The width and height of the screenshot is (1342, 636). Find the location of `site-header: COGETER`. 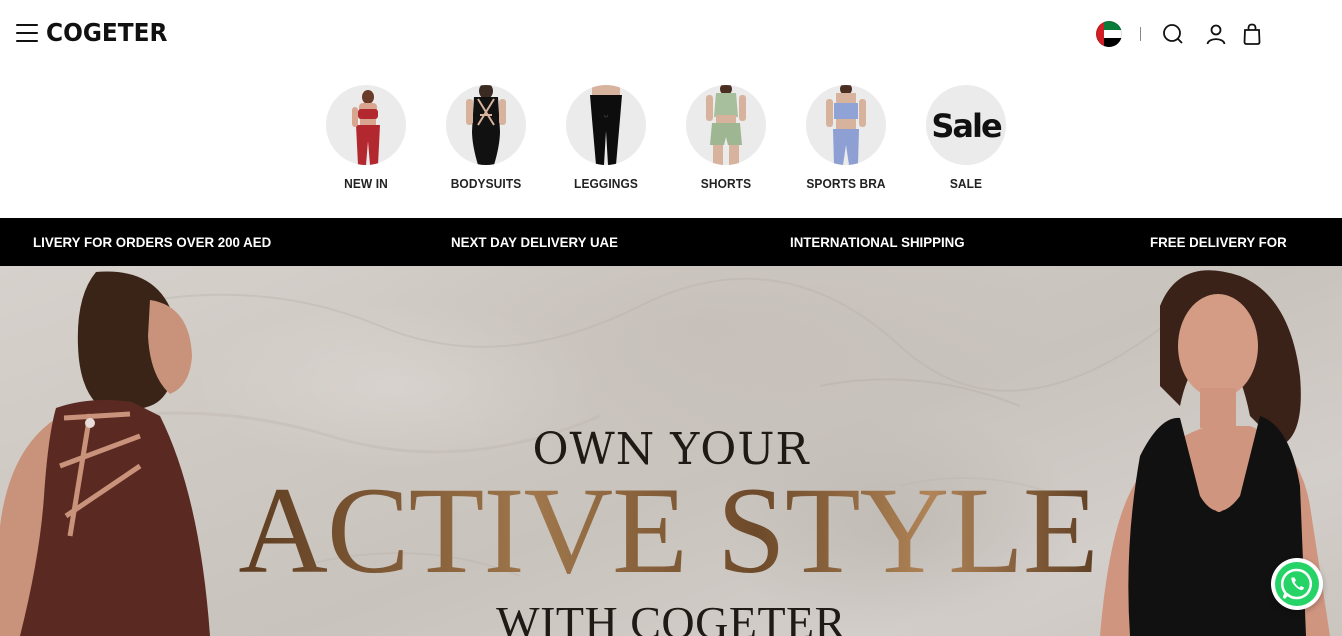

site-header: COGETER is located at coordinates (671, 34).